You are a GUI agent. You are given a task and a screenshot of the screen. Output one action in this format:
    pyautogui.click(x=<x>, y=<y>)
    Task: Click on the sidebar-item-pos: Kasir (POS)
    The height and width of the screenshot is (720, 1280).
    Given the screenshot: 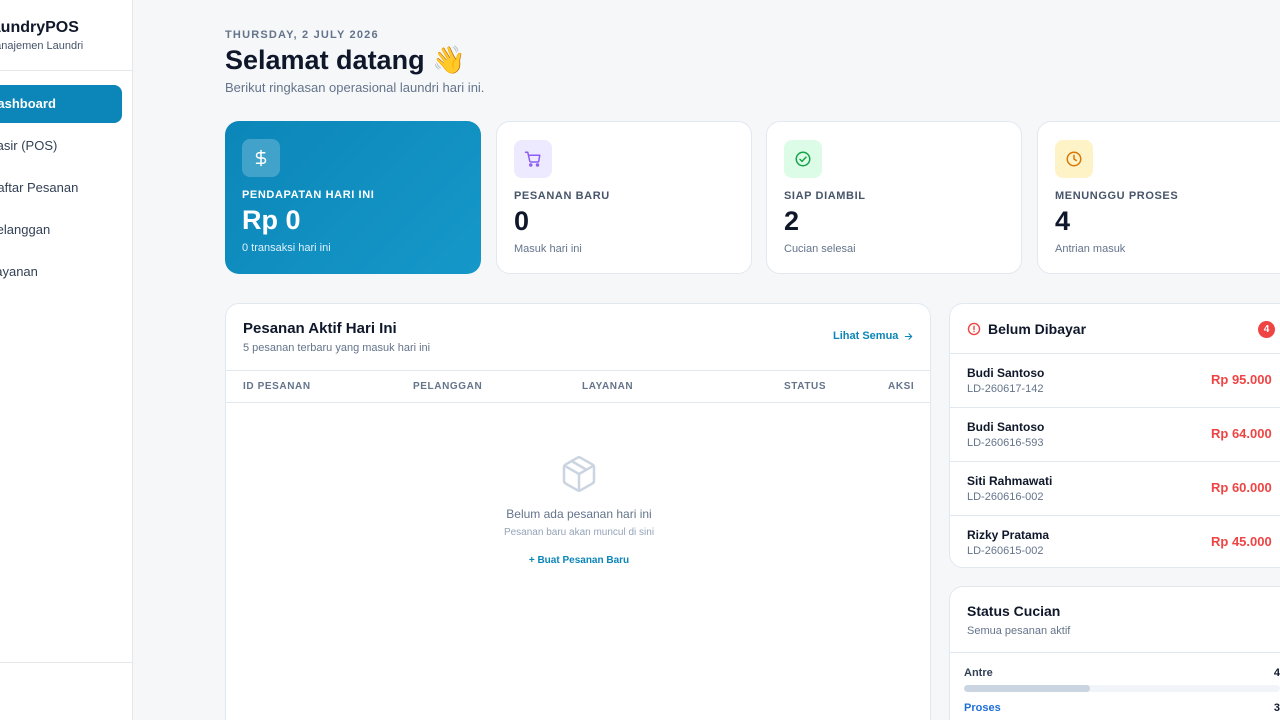 What is the action you would take?
    pyautogui.click(x=61, y=146)
    